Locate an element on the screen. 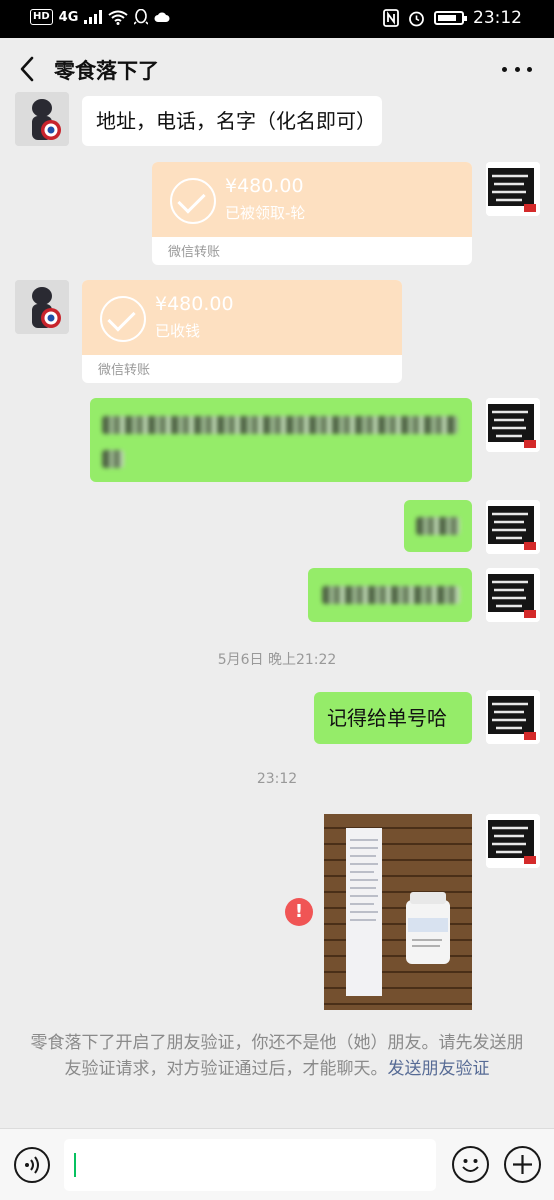  text-caret is located at coordinates (75, 1165).